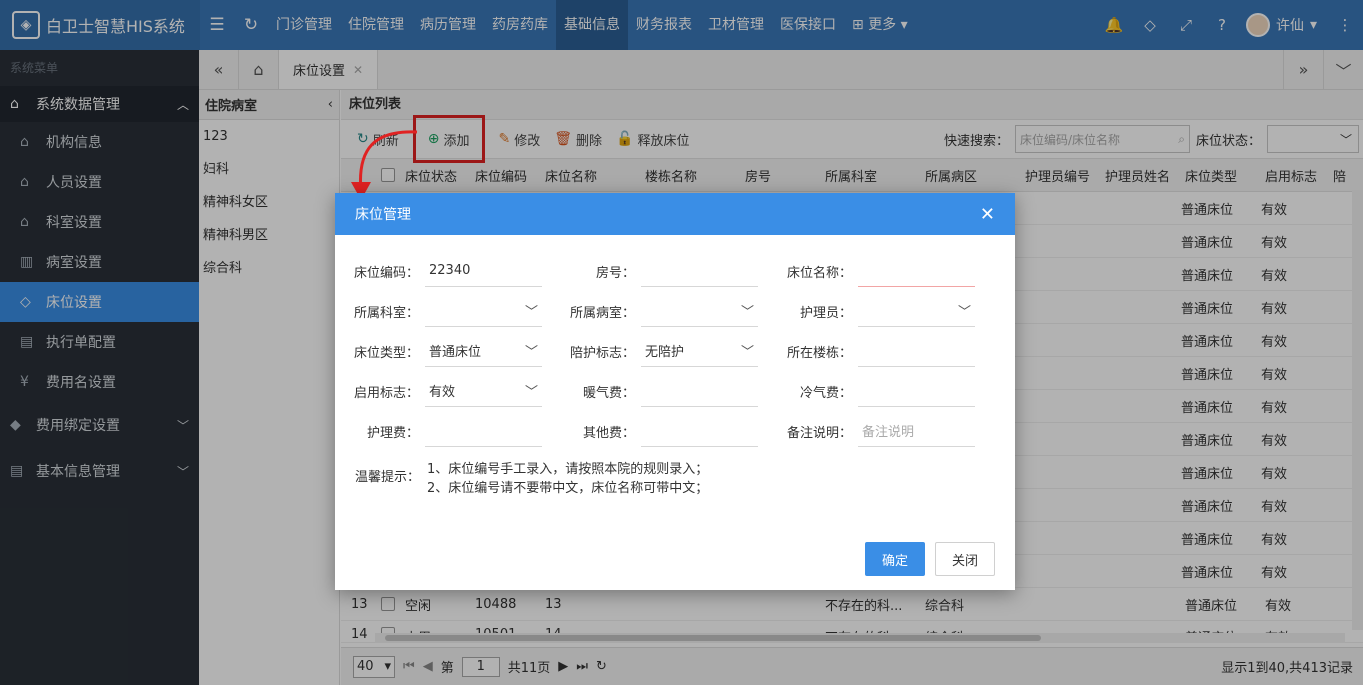  Describe the element at coordinates (386, 273) in the screenshot. I see `bed-code-label: 床位编码：` at that location.